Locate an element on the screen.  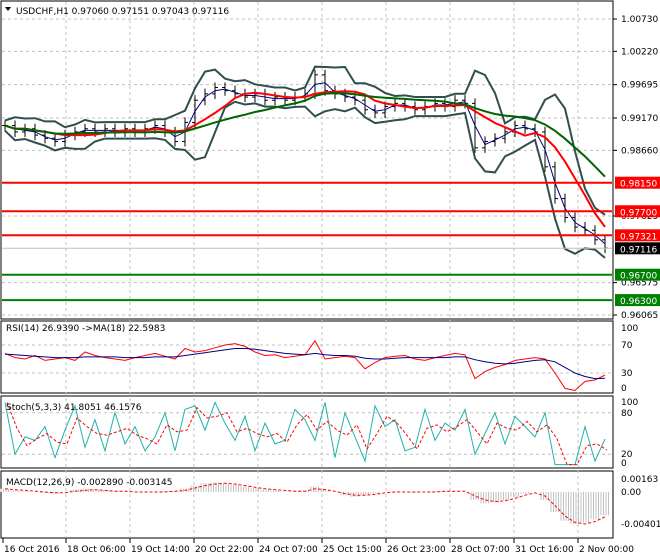
x-tick-label: 2 Nov 00:00 is located at coordinates (606, 550).